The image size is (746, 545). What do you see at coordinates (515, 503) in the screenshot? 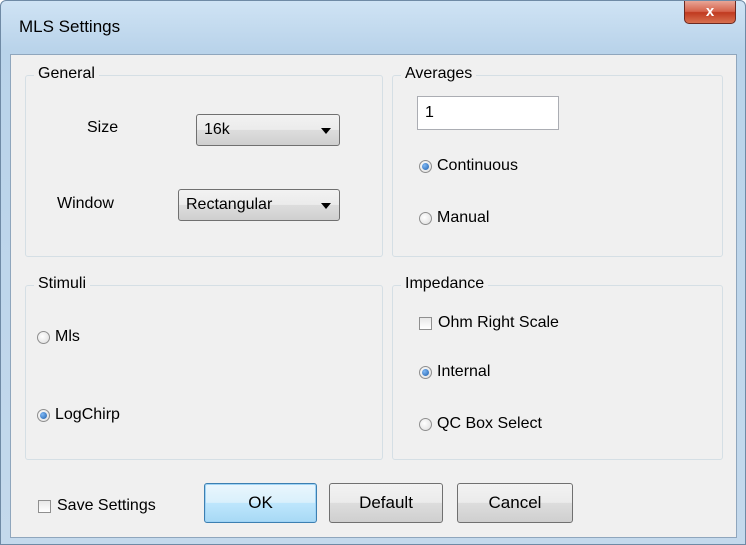
I see `cancel-button: Cancel` at bounding box center [515, 503].